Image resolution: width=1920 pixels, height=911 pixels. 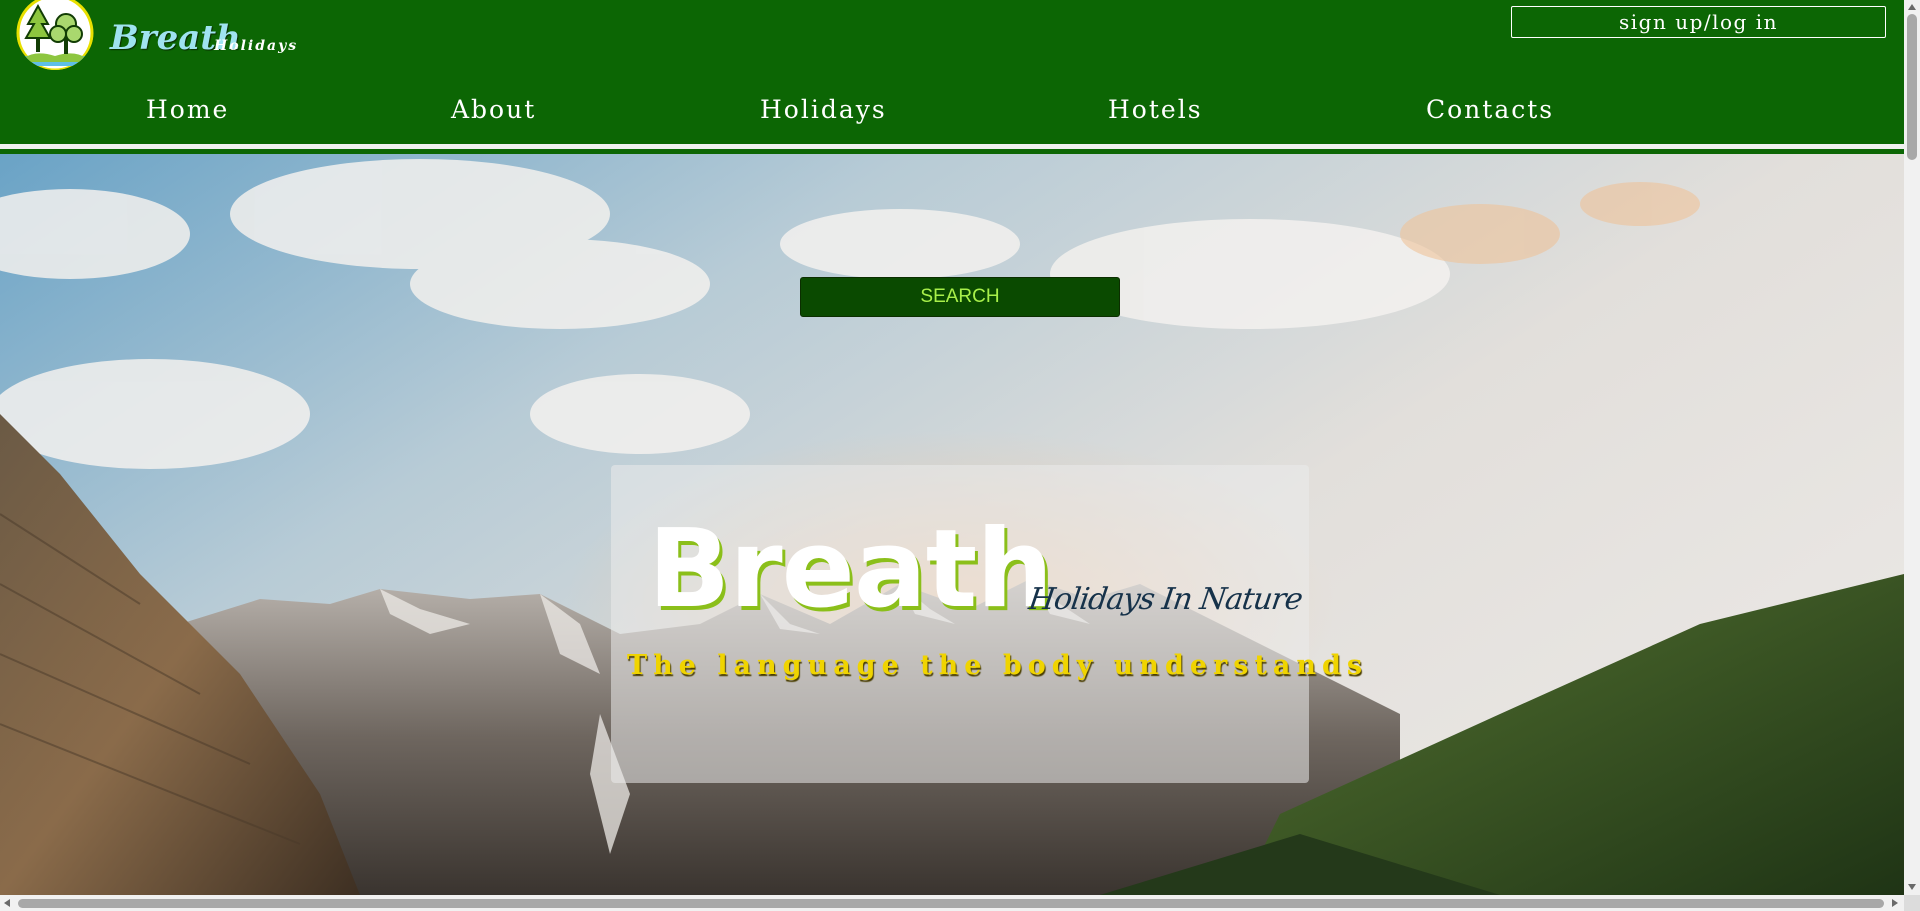 What do you see at coordinates (1155, 110) in the screenshot?
I see `nav-hotels: Hotels` at bounding box center [1155, 110].